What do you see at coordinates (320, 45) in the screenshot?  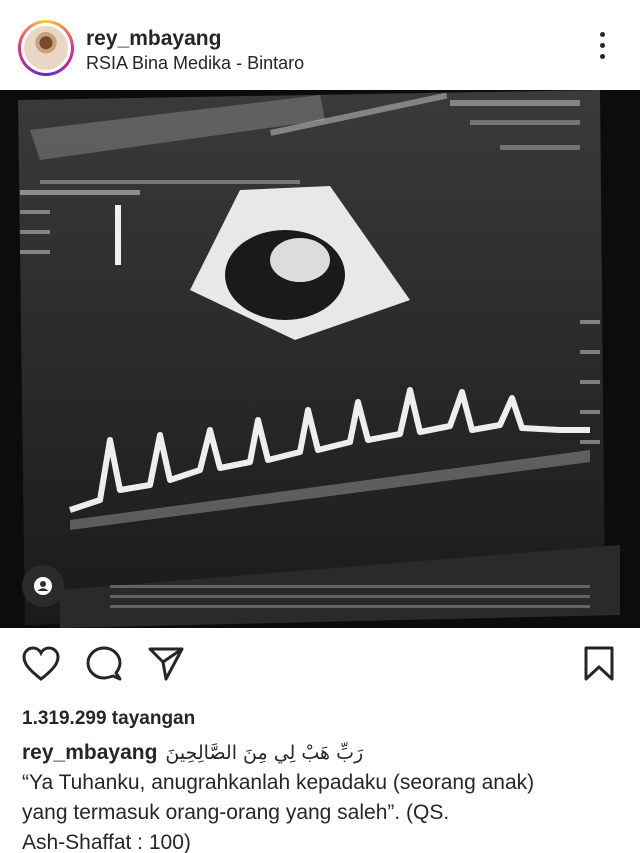 I see `post-header: rey_mbayang RSIA Bina Medika - Bintaro` at bounding box center [320, 45].